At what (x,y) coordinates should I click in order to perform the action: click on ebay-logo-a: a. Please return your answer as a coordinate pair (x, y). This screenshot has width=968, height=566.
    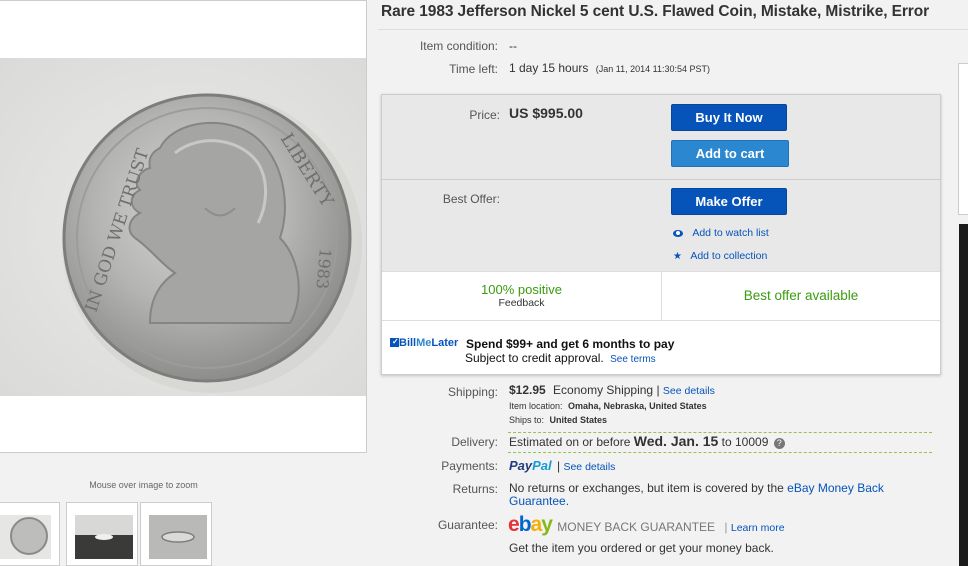
    Looking at the image, I should click on (536, 524).